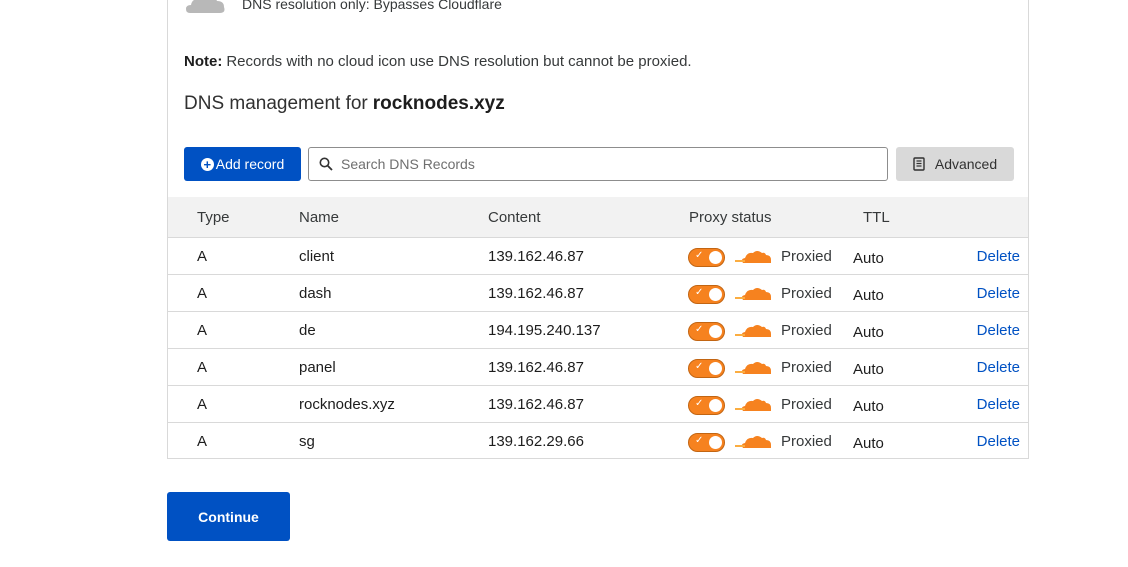 The height and width of the screenshot is (567, 1128). What do you see at coordinates (315, 293) in the screenshot?
I see `record-name: dash` at bounding box center [315, 293].